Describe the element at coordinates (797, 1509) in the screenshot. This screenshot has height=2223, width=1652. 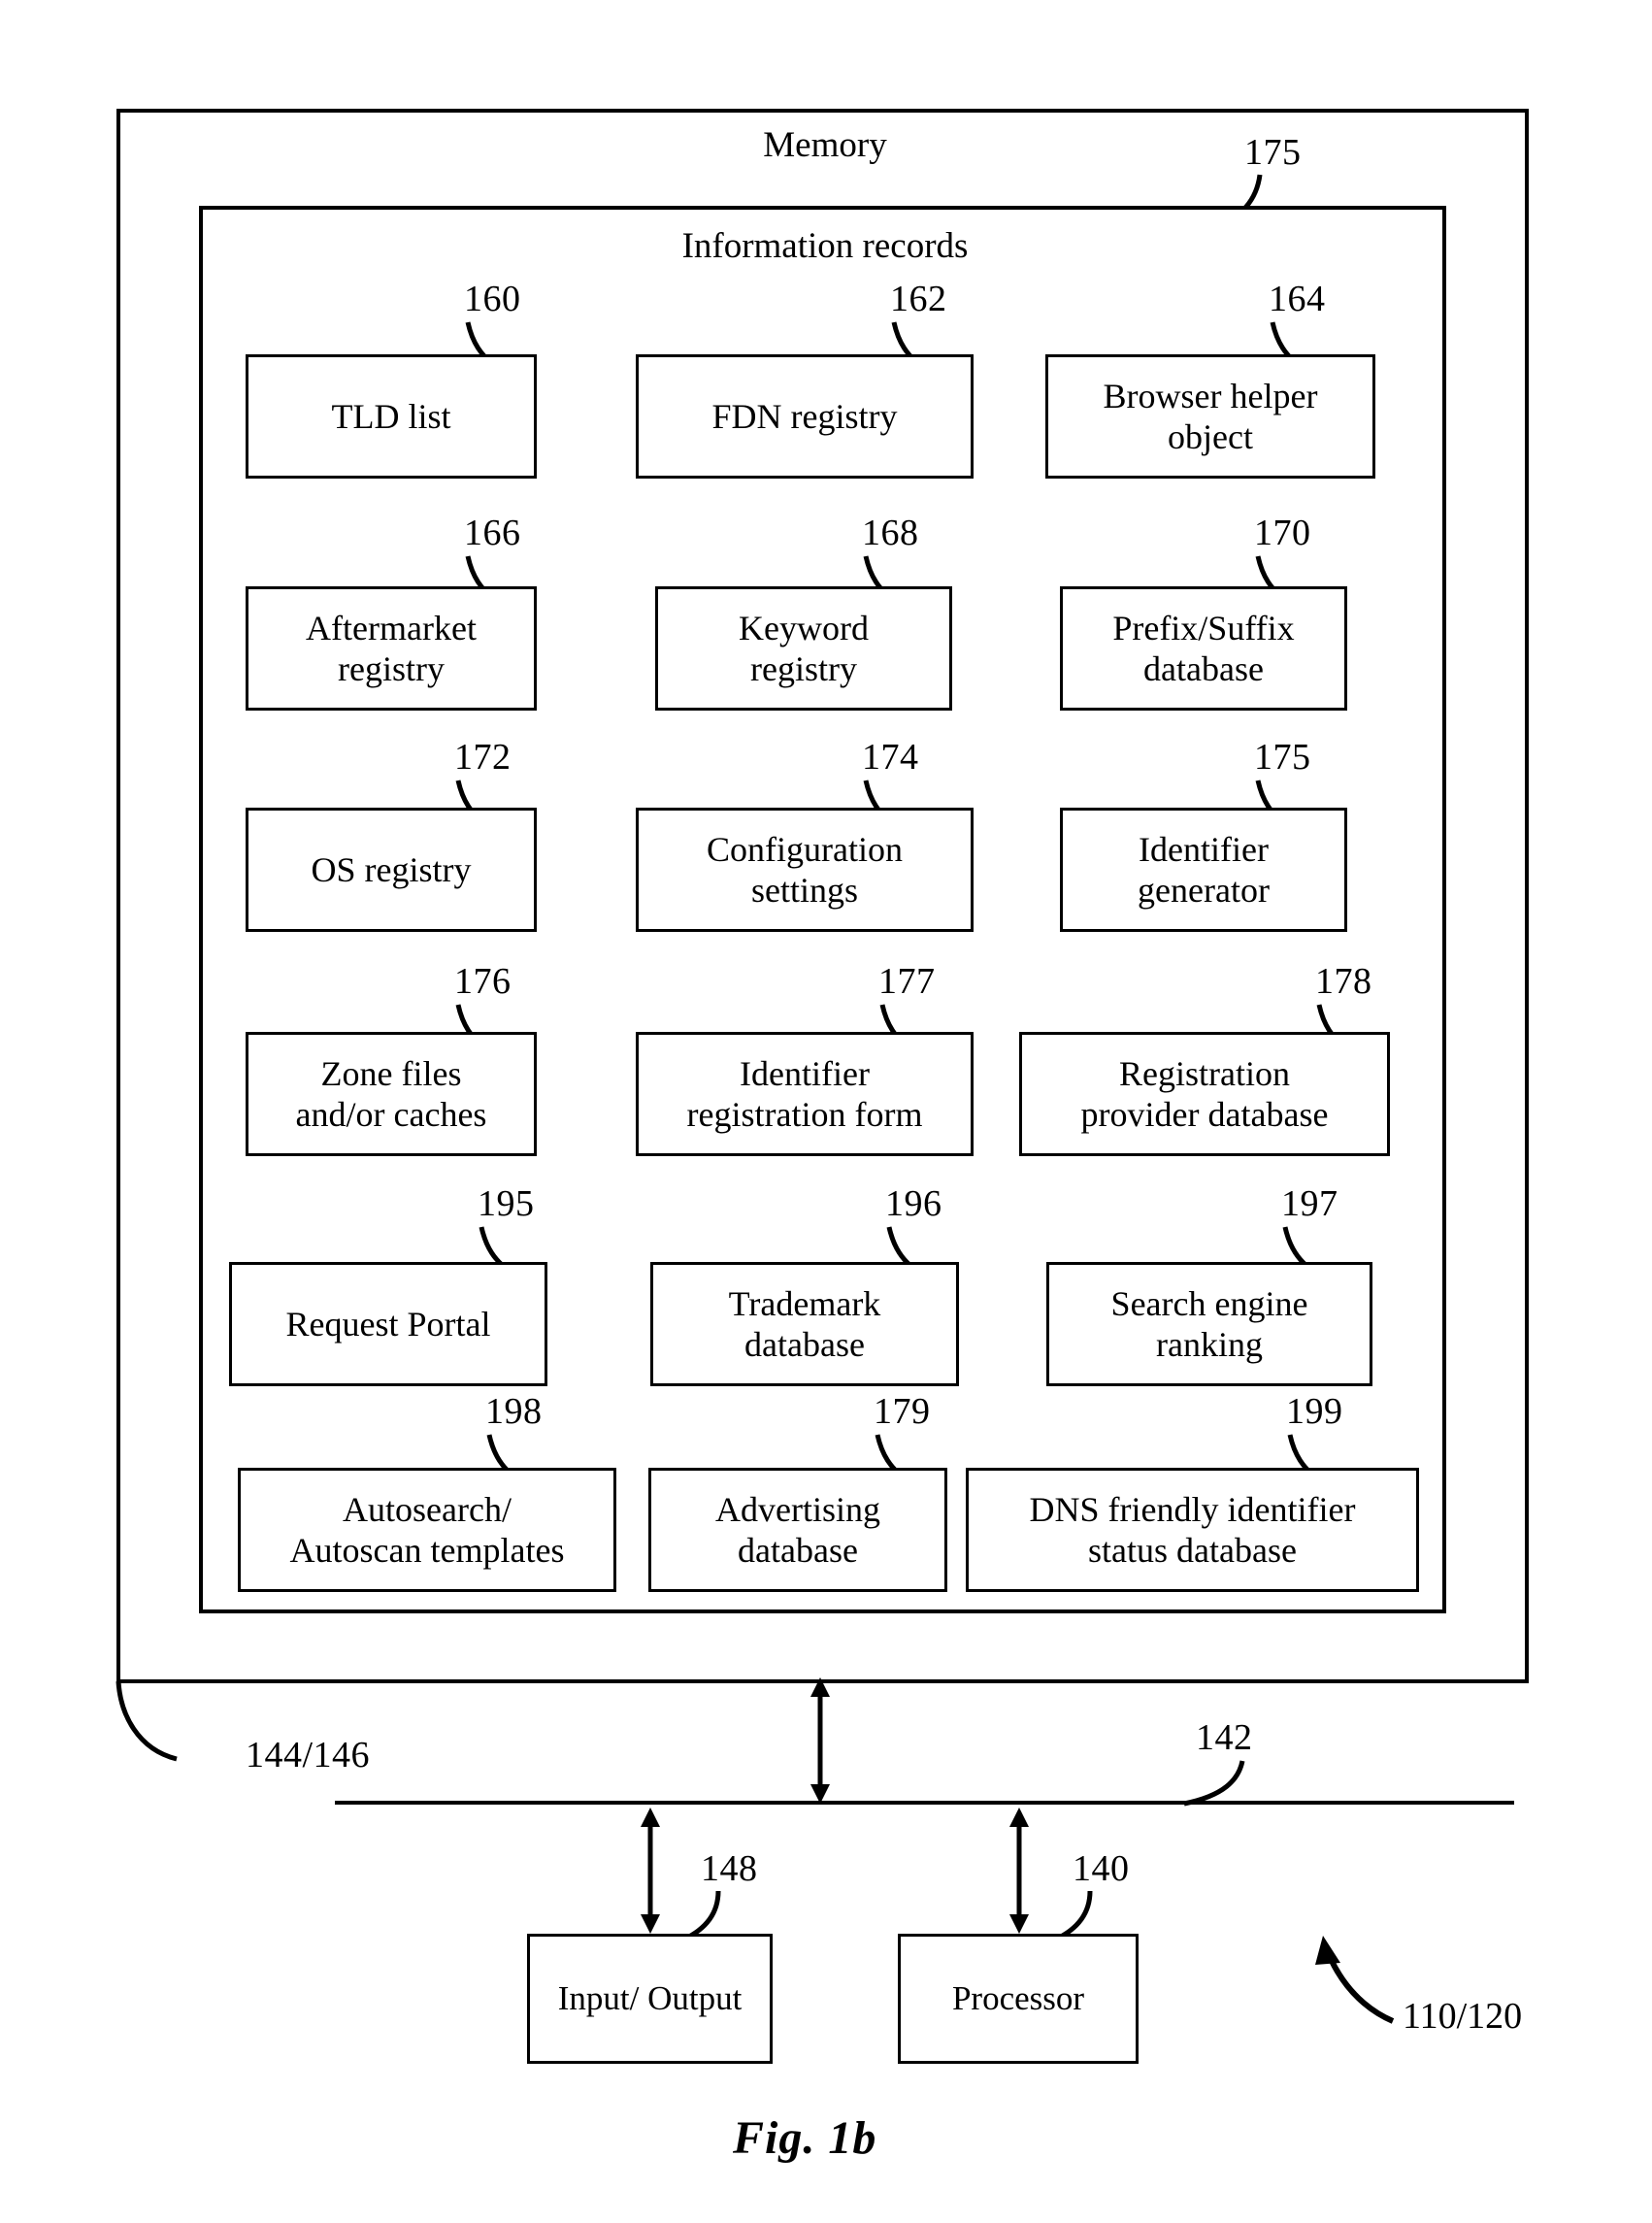
I see `record-label-line: Advertising` at that location.